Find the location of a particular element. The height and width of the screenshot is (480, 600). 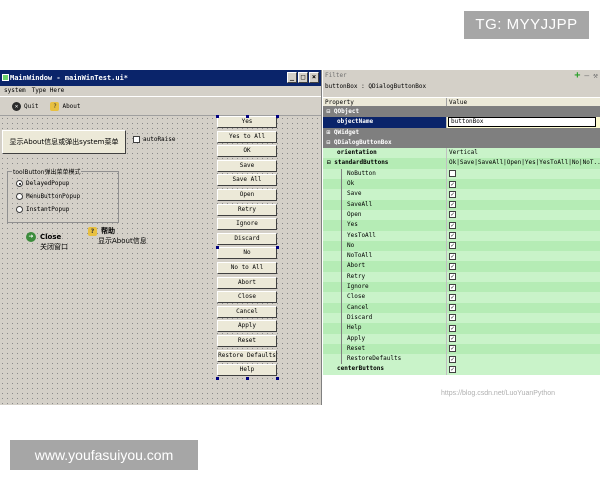

flag-row: Cancel ✓ is located at coordinates (461, 307).